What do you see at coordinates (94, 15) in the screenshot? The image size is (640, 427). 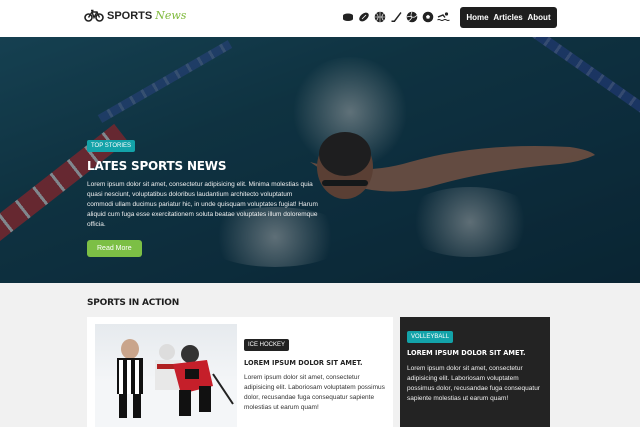 I see `bicycle-icon` at bounding box center [94, 15].